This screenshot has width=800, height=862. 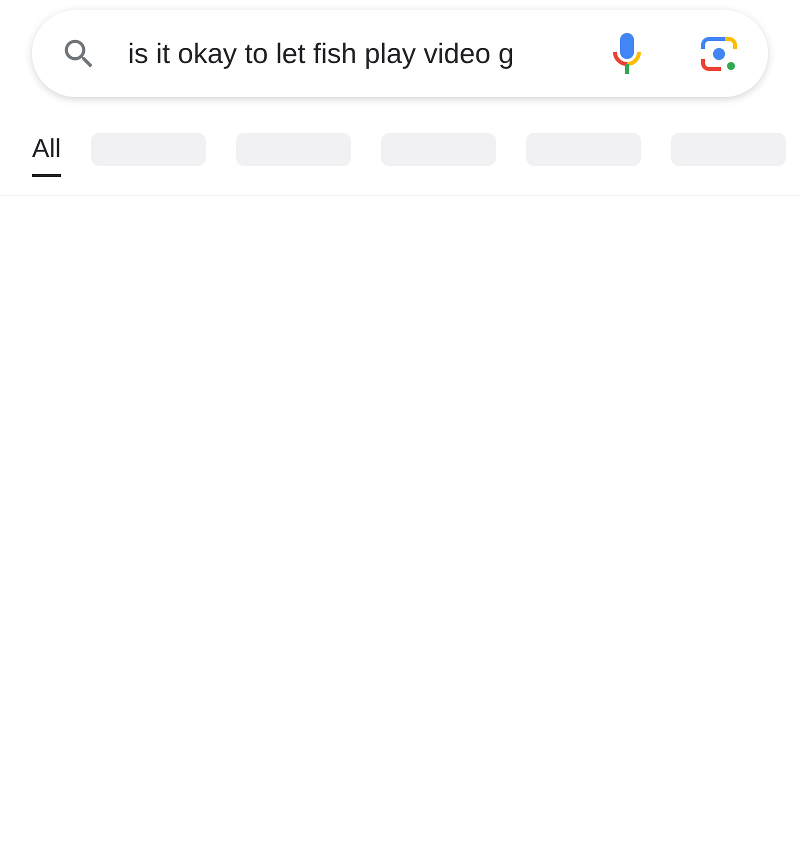 What do you see at coordinates (719, 53) in the screenshot?
I see `camera-icon` at bounding box center [719, 53].